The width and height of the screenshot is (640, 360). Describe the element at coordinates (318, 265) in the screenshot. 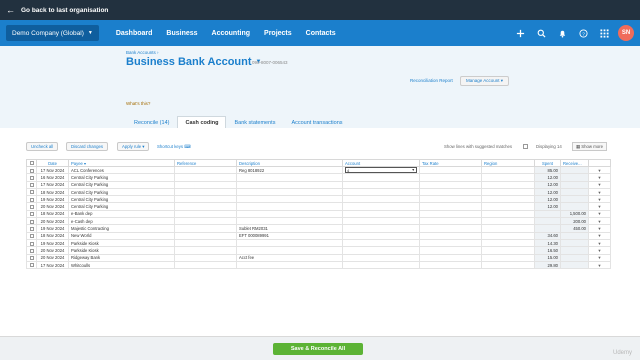

I see `table-row: 17 Nov 2024 Whitcoulls 29.80 ▼` at that location.